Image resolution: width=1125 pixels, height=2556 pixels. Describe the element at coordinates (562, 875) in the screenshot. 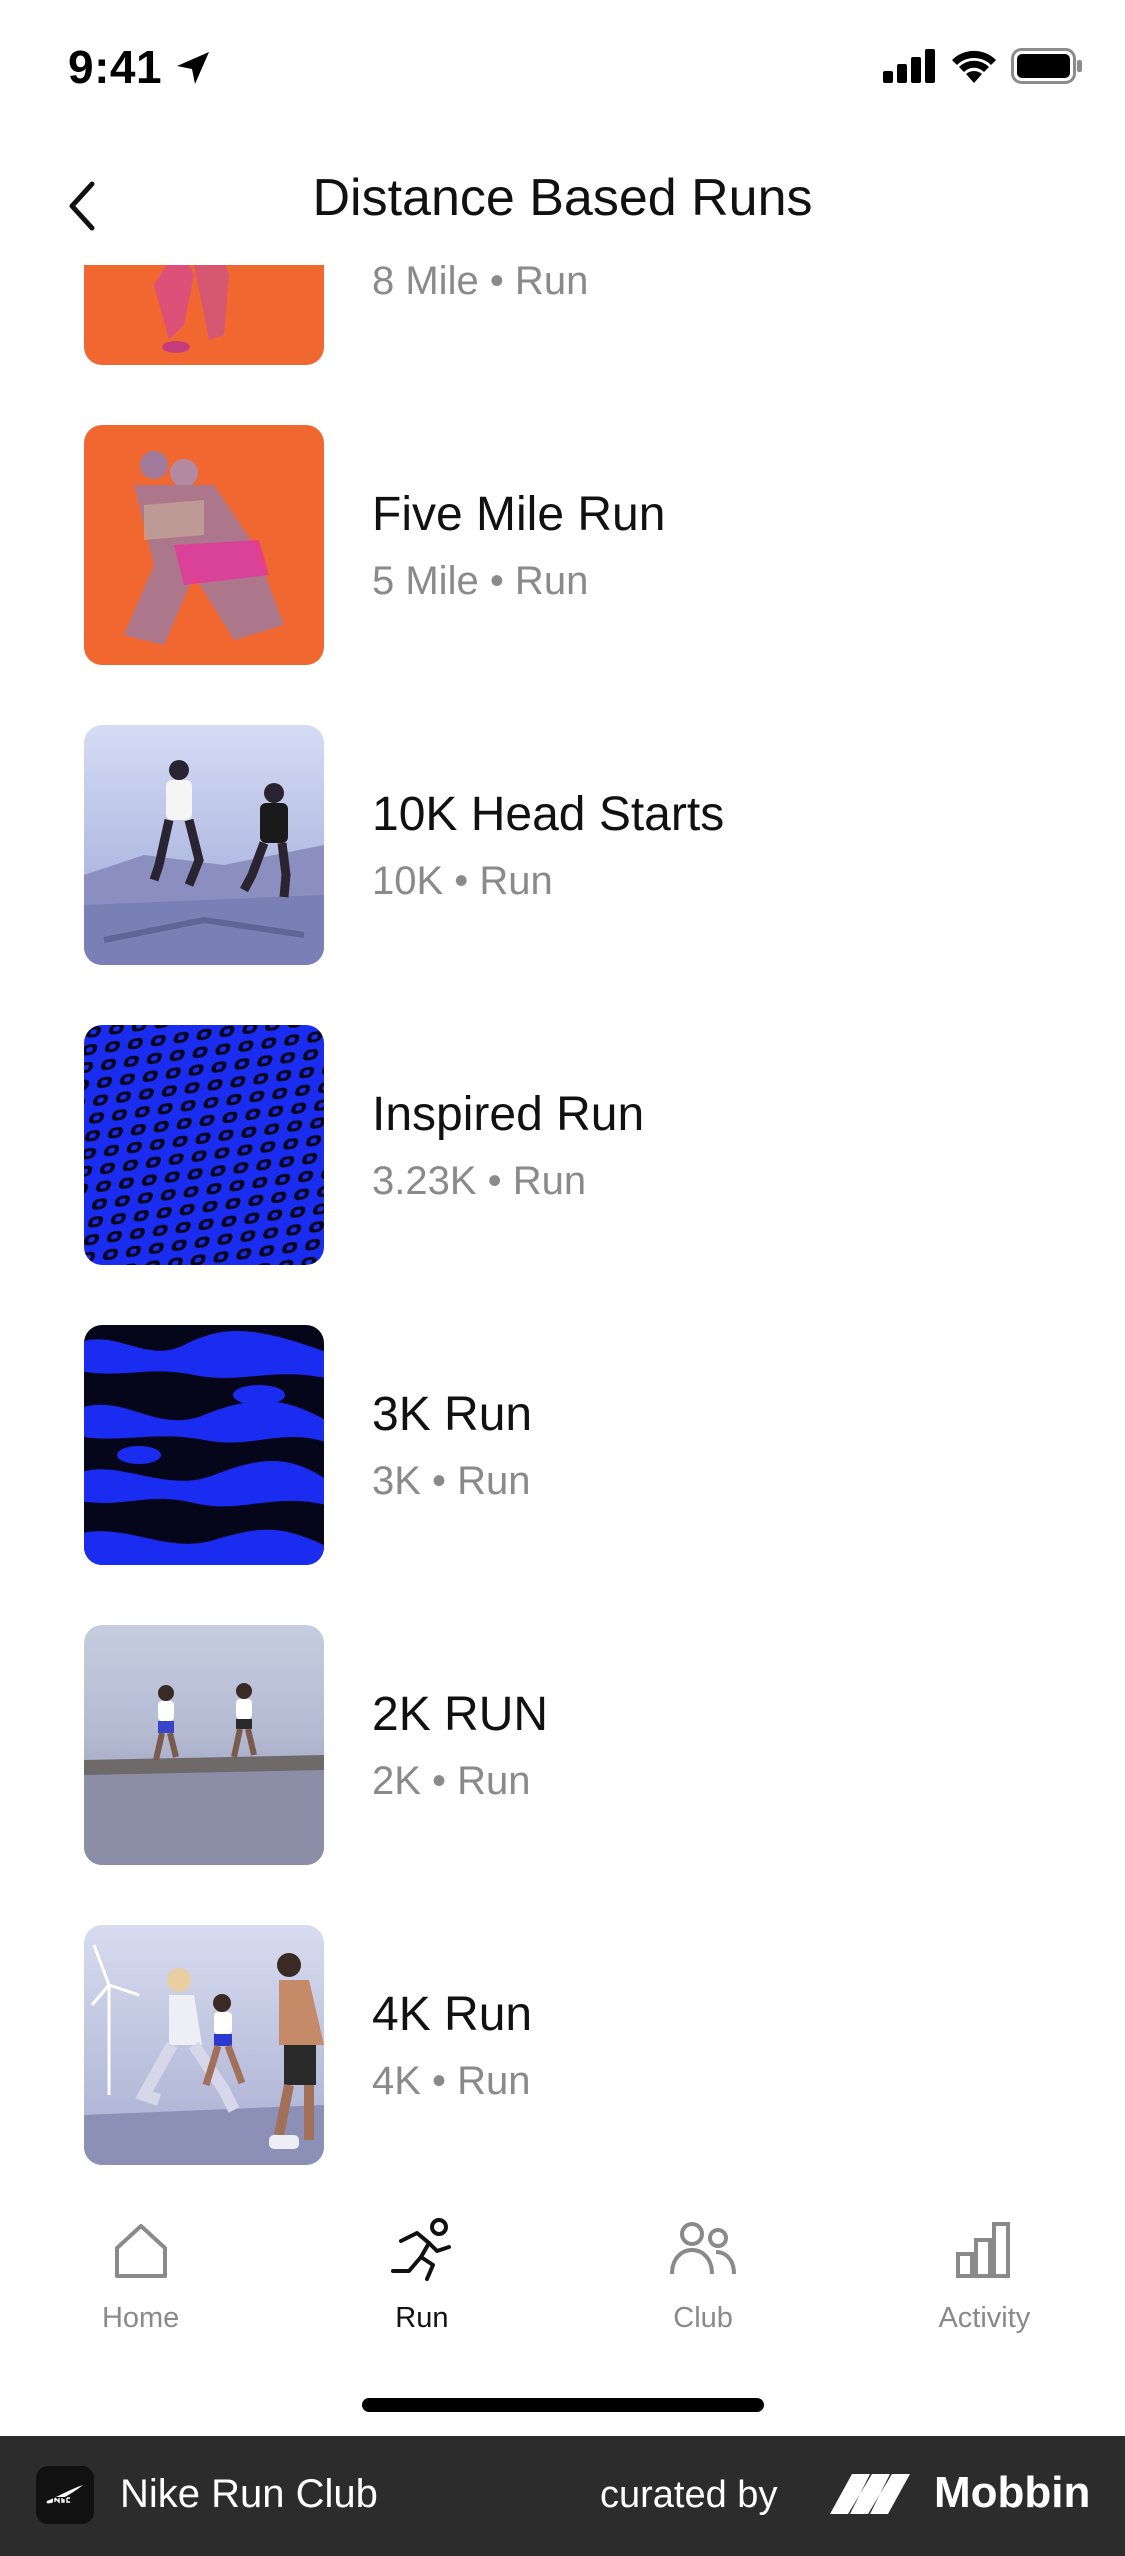

I see `list-item: 10K Head Starts 10K • Run` at that location.